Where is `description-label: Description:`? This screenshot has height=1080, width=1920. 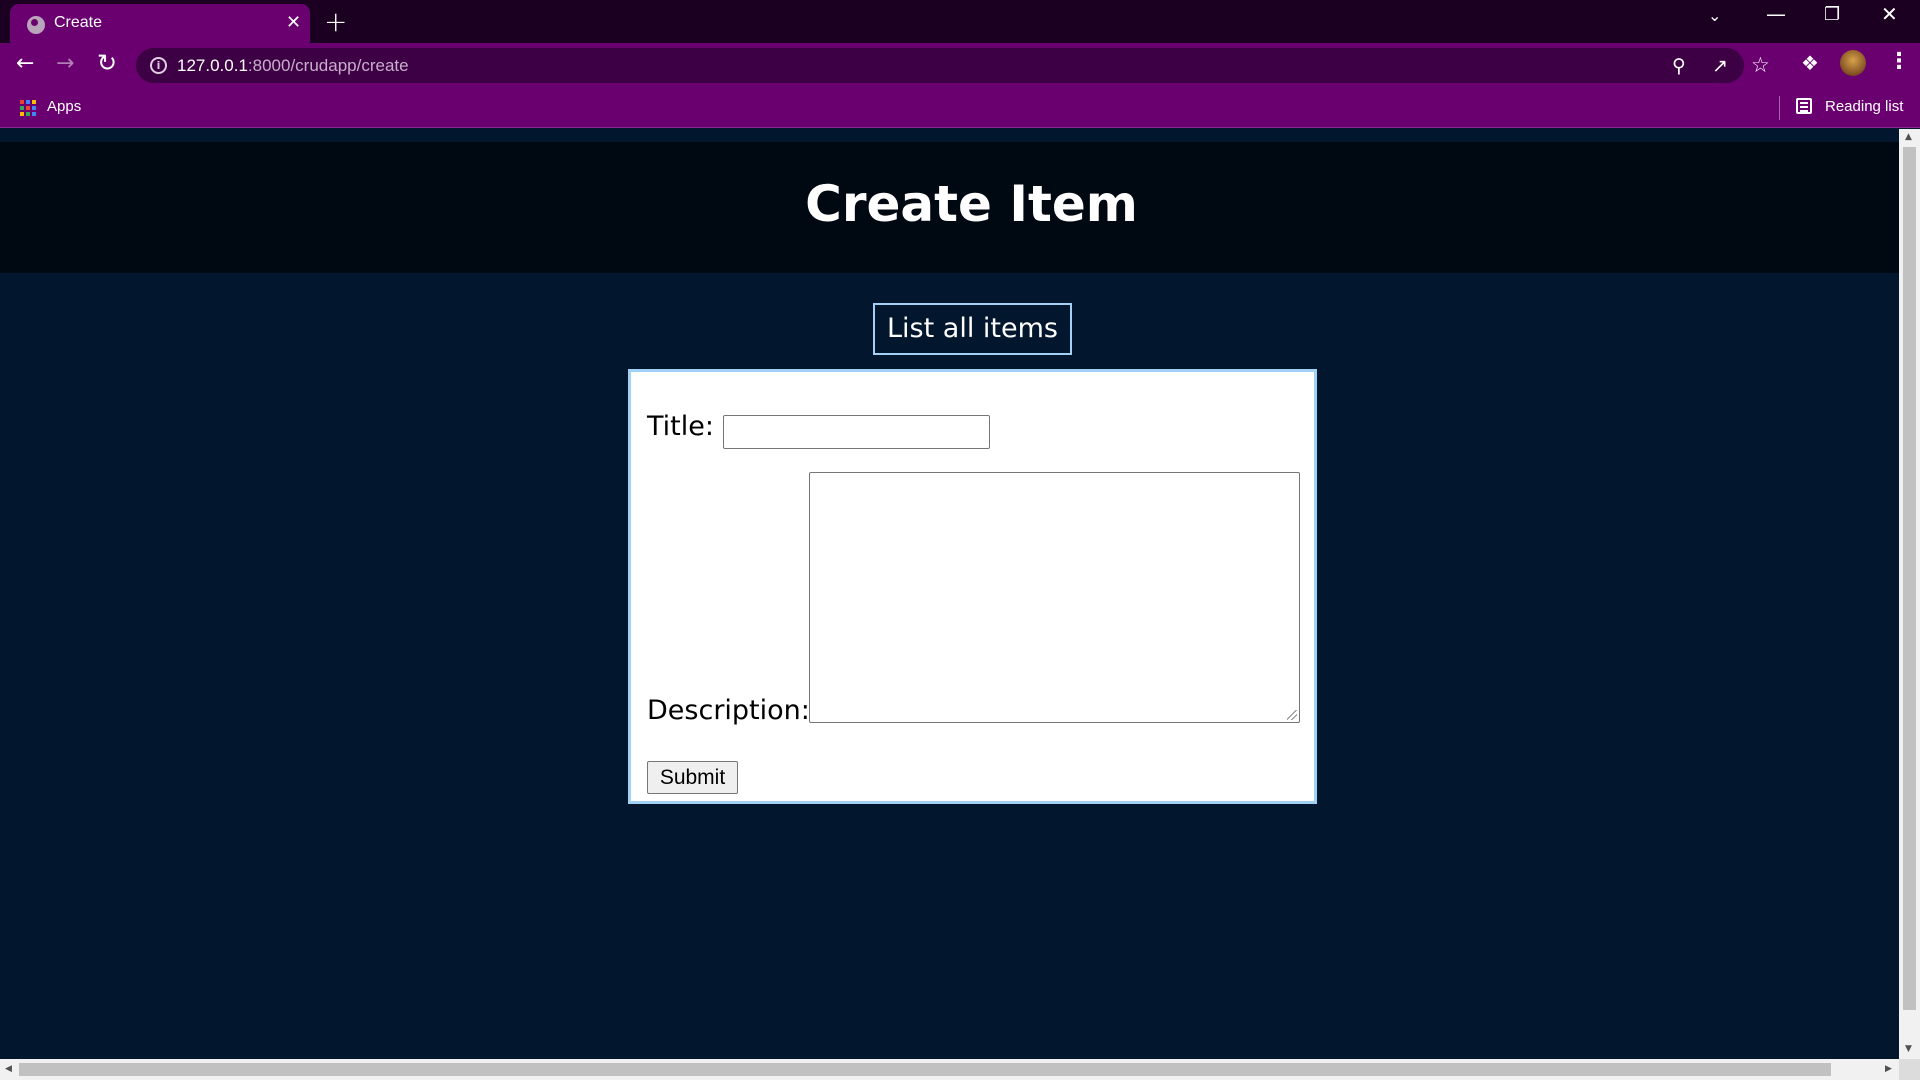 description-label: Description: is located at coordinates (728, 710).